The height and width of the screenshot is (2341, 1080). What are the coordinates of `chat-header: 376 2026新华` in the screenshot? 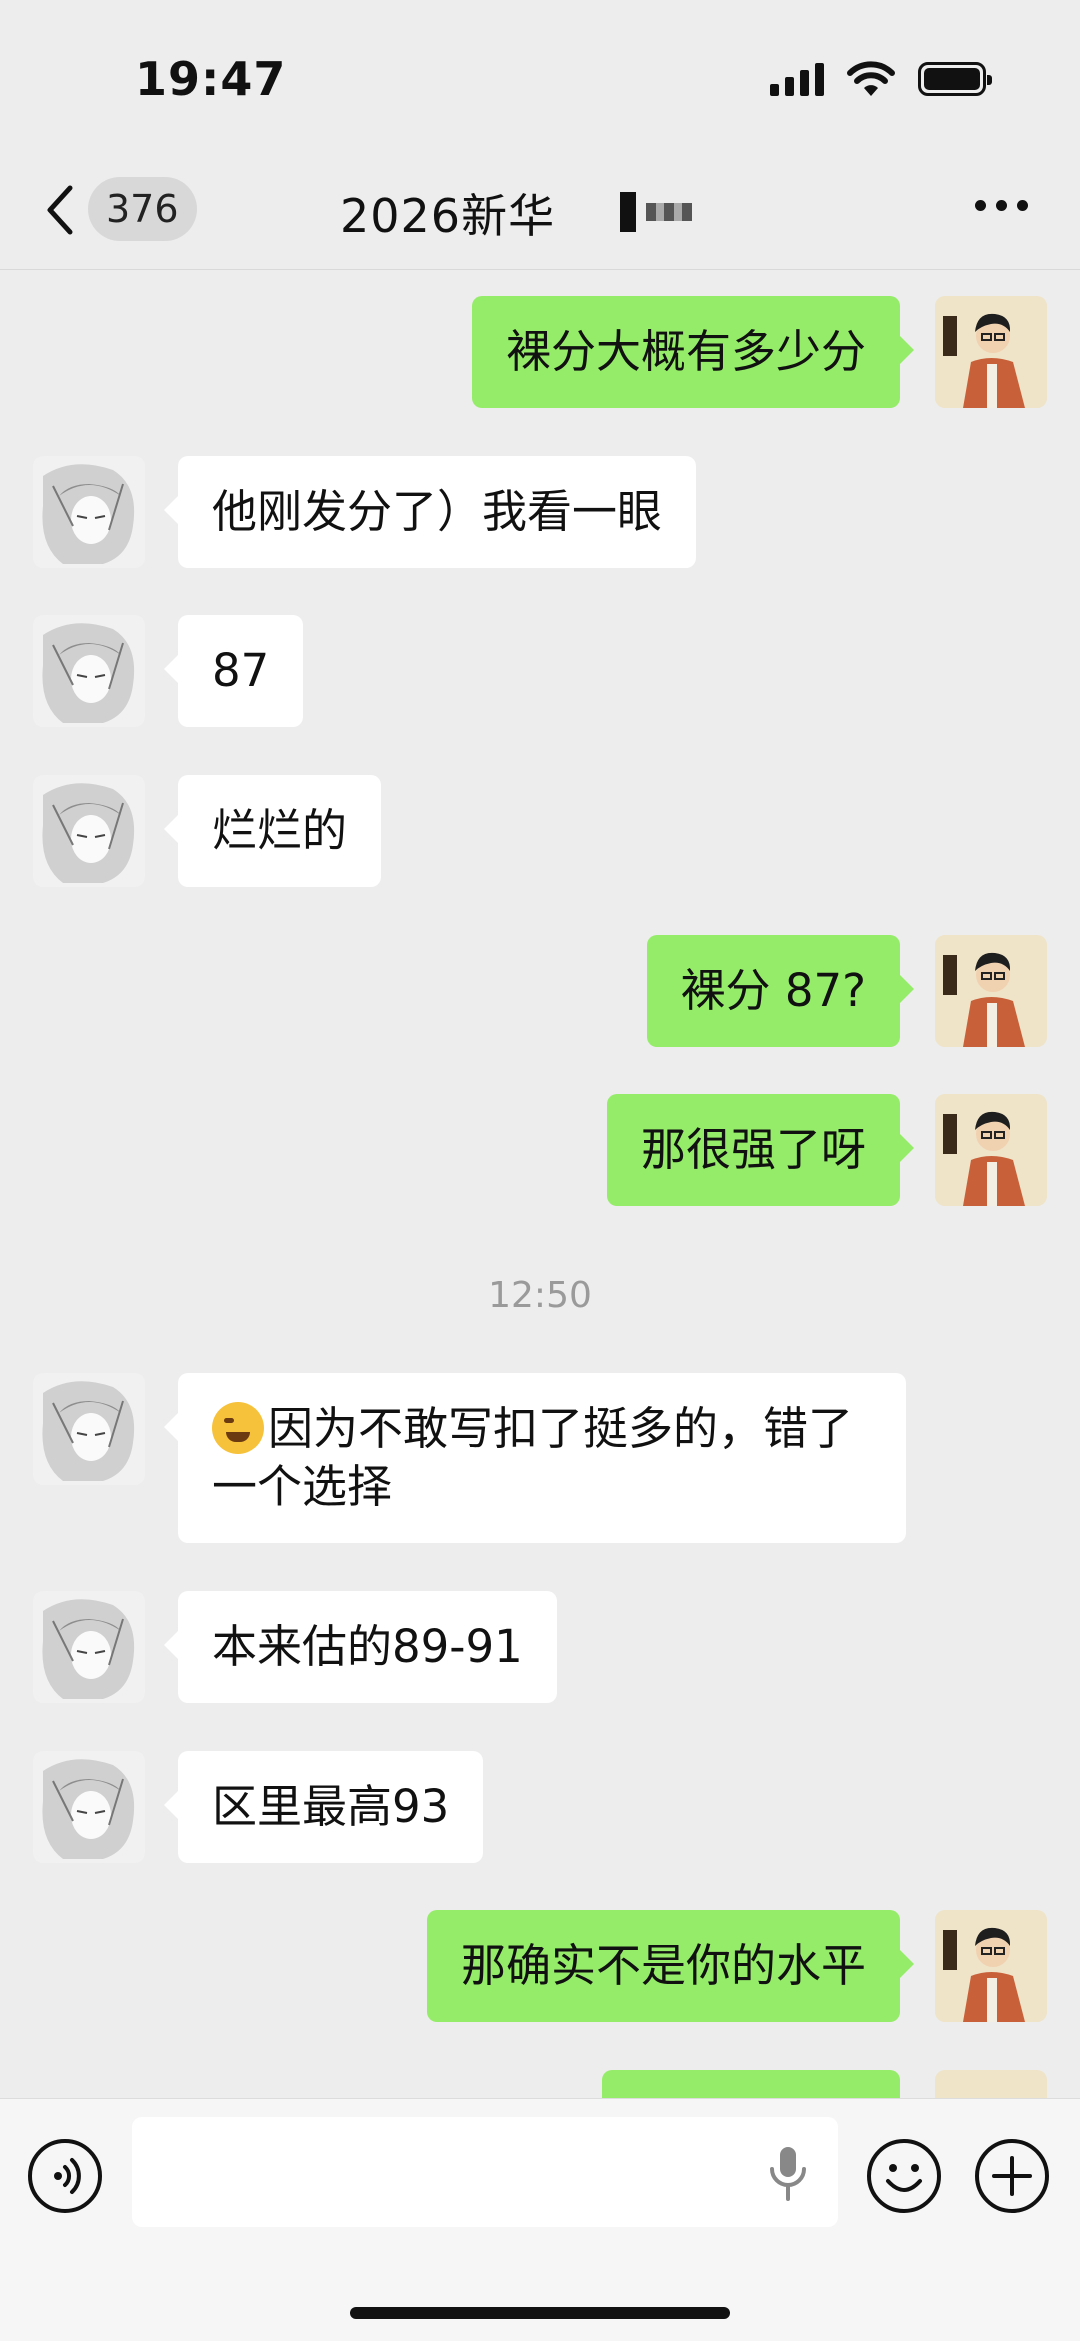 It's located at (540, 210).